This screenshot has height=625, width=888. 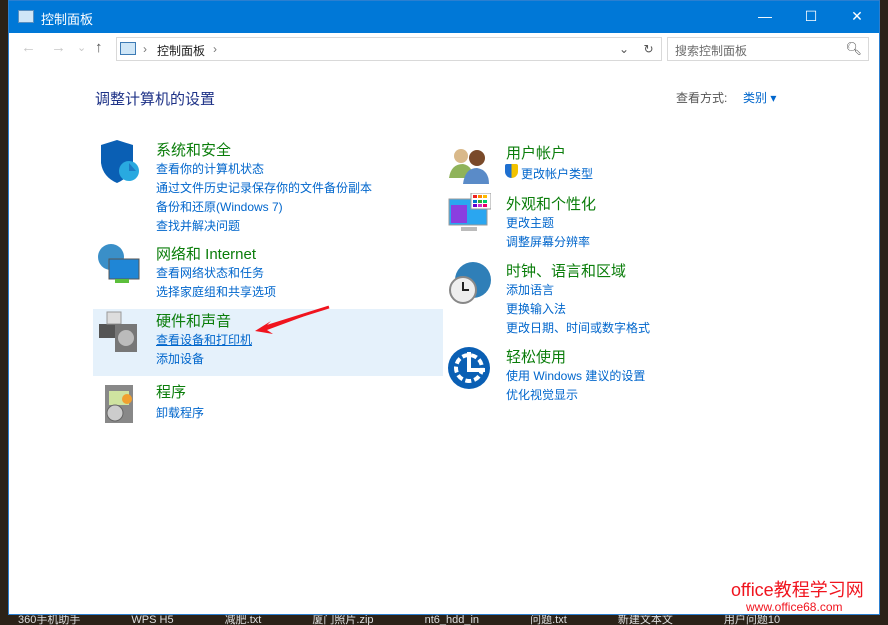 I want to click on watermark-title: office教程学习网, so click(x=797, y=590).